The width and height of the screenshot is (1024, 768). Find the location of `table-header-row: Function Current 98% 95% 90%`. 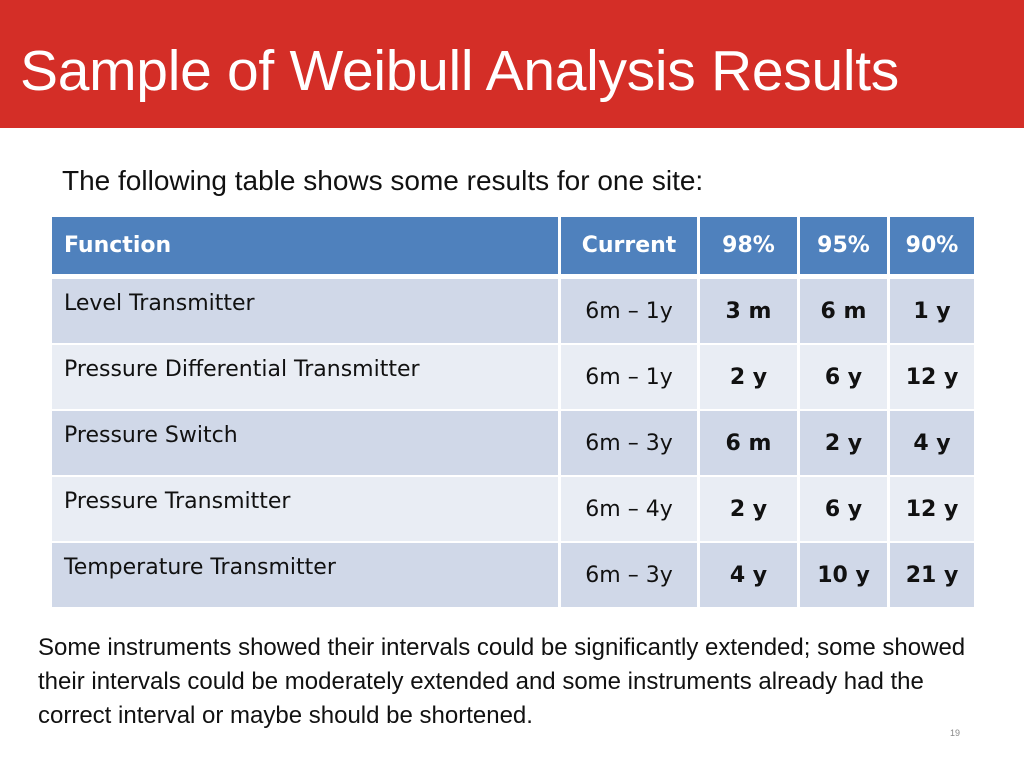

table-header-row: Function Current 98% 95% 90% is located at coordinates (513, 248).